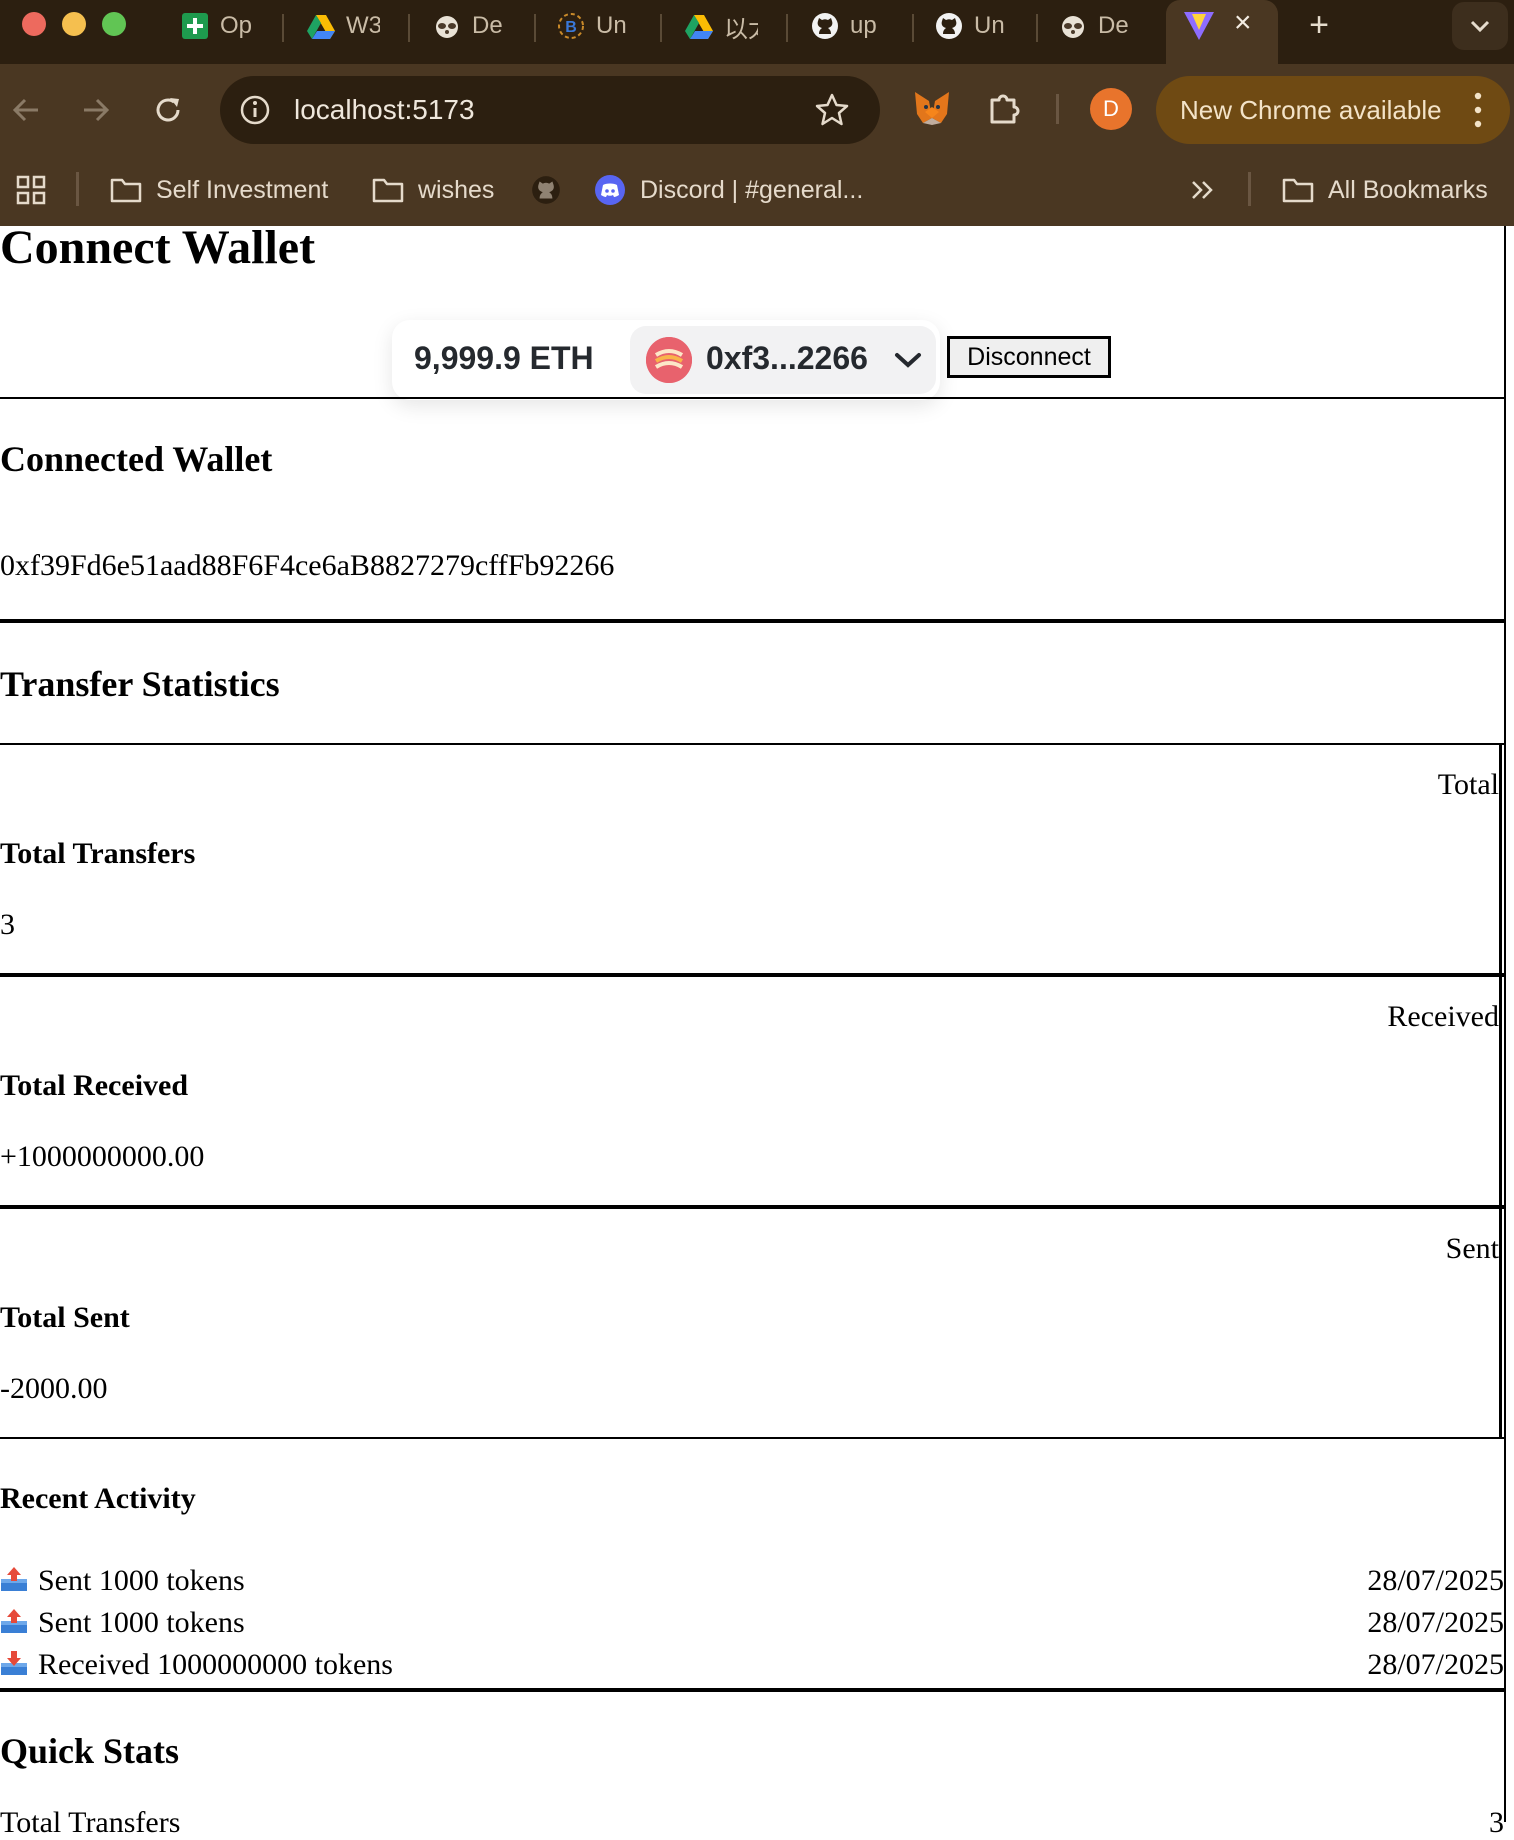 Image resolution: width=1514 pixels, height=1840 pixels. I want to click on wallet-balance: 9,999.9 ETH, so click(504, 358).